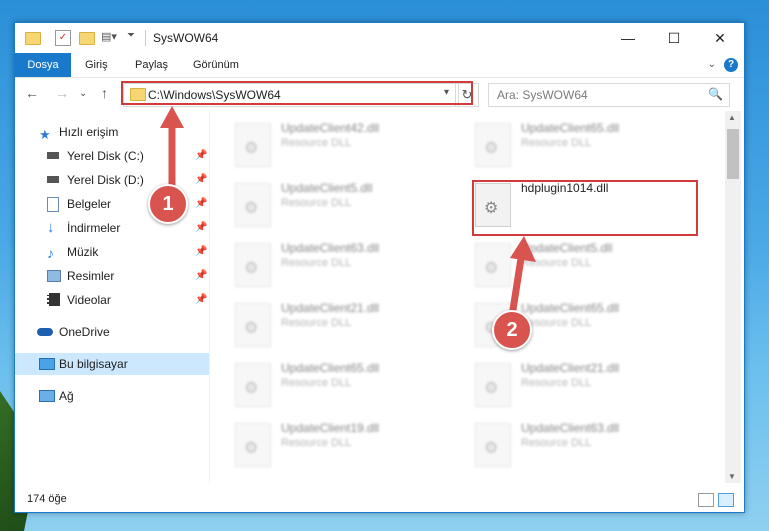 The height and width of the screenshot is (531, 769). Describe the element at coordinates (517, 284) in the screenshot. I see `arrow-2-shaft` at that location.